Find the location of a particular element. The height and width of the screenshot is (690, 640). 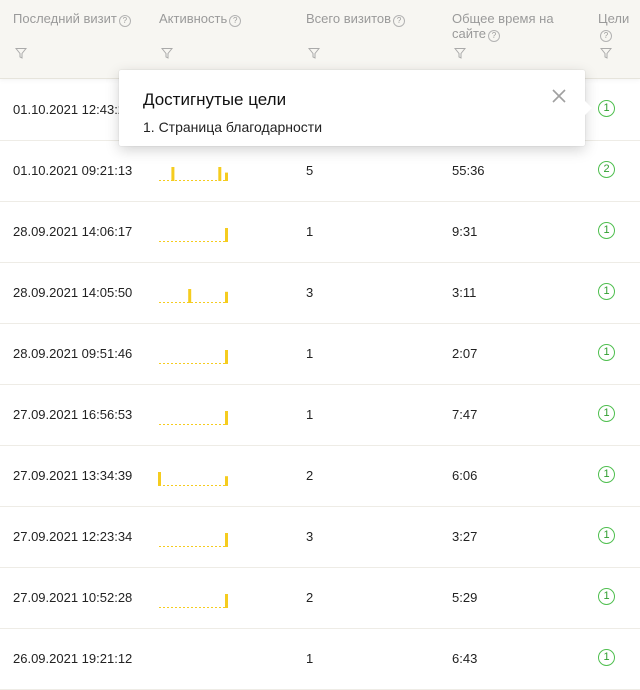

time-cell: 2:07 is located at coordinates (465, 353).